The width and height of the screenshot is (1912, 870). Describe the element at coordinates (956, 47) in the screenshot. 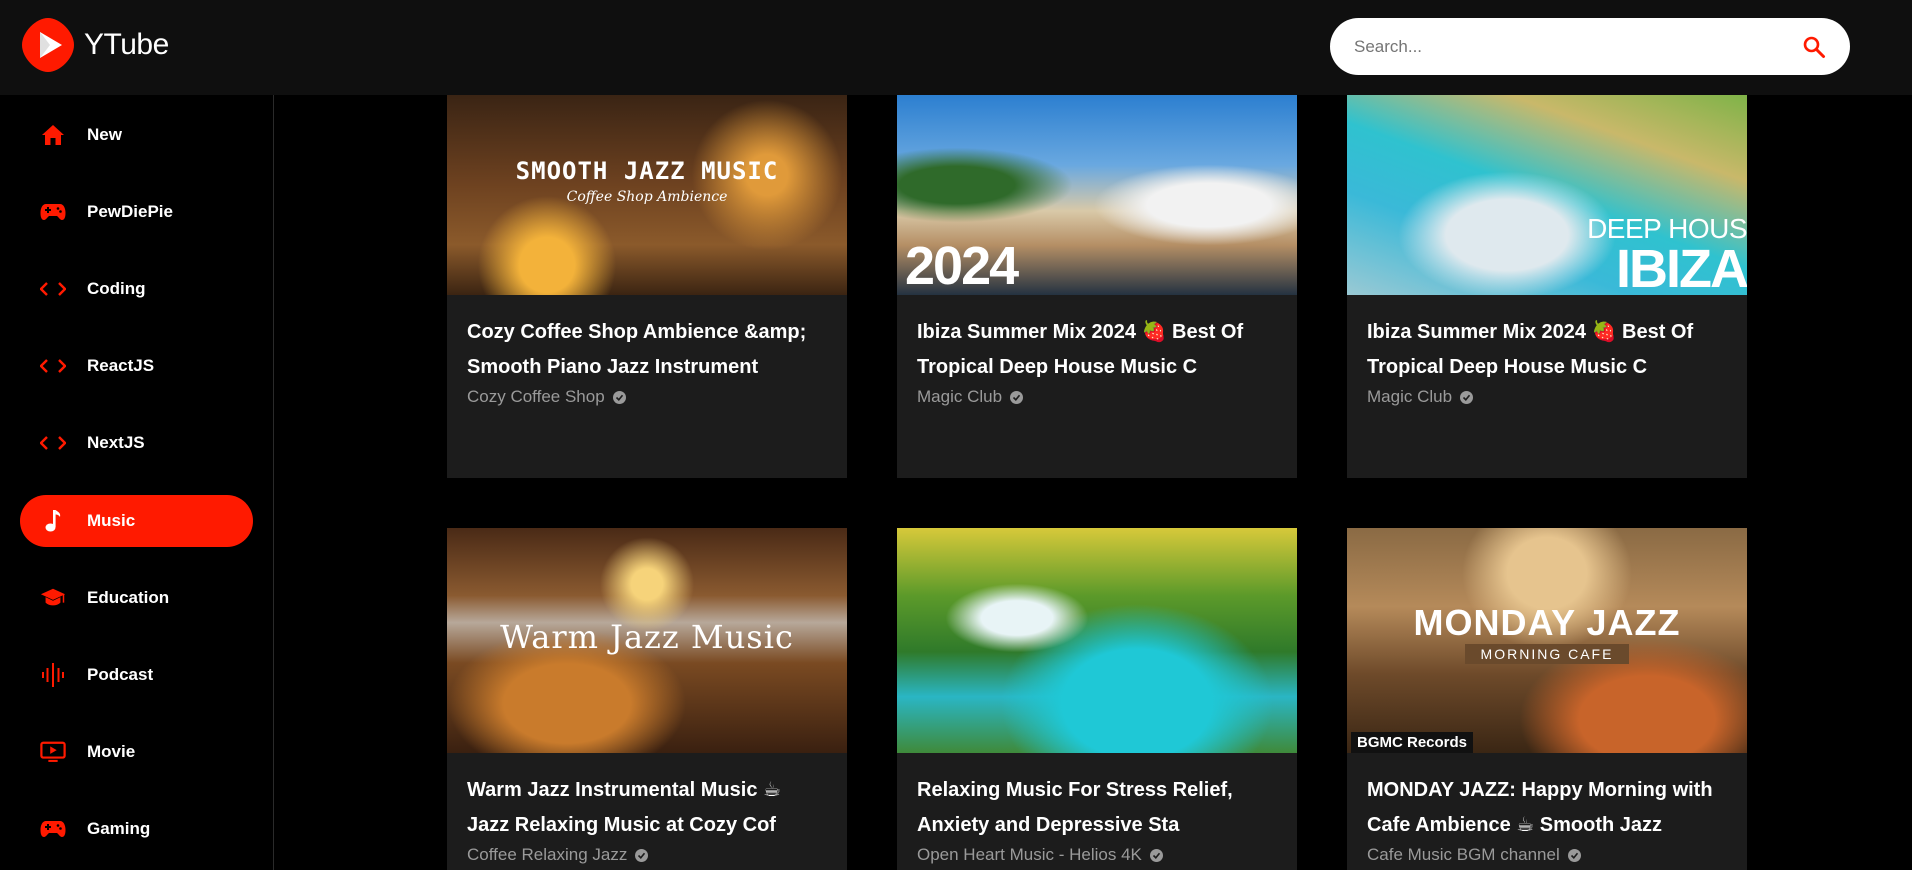

I see `top-header: YTube` at that location.